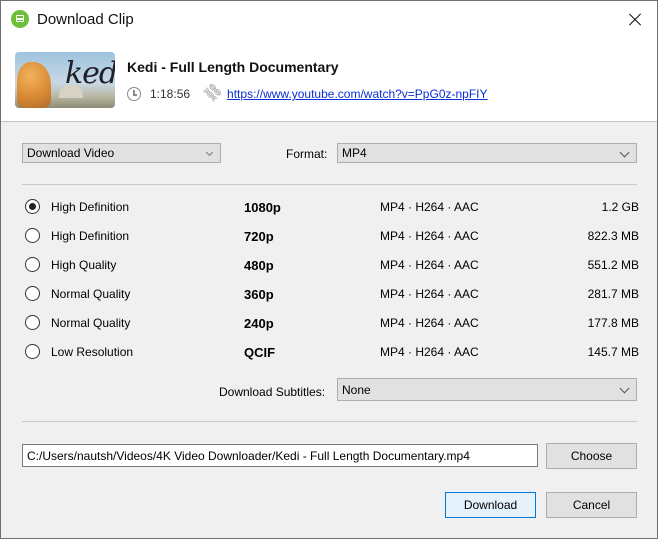  Describe the element at coordinates (259, 323) in the screenshot. I see `quality-resolution: 240p` at that location.